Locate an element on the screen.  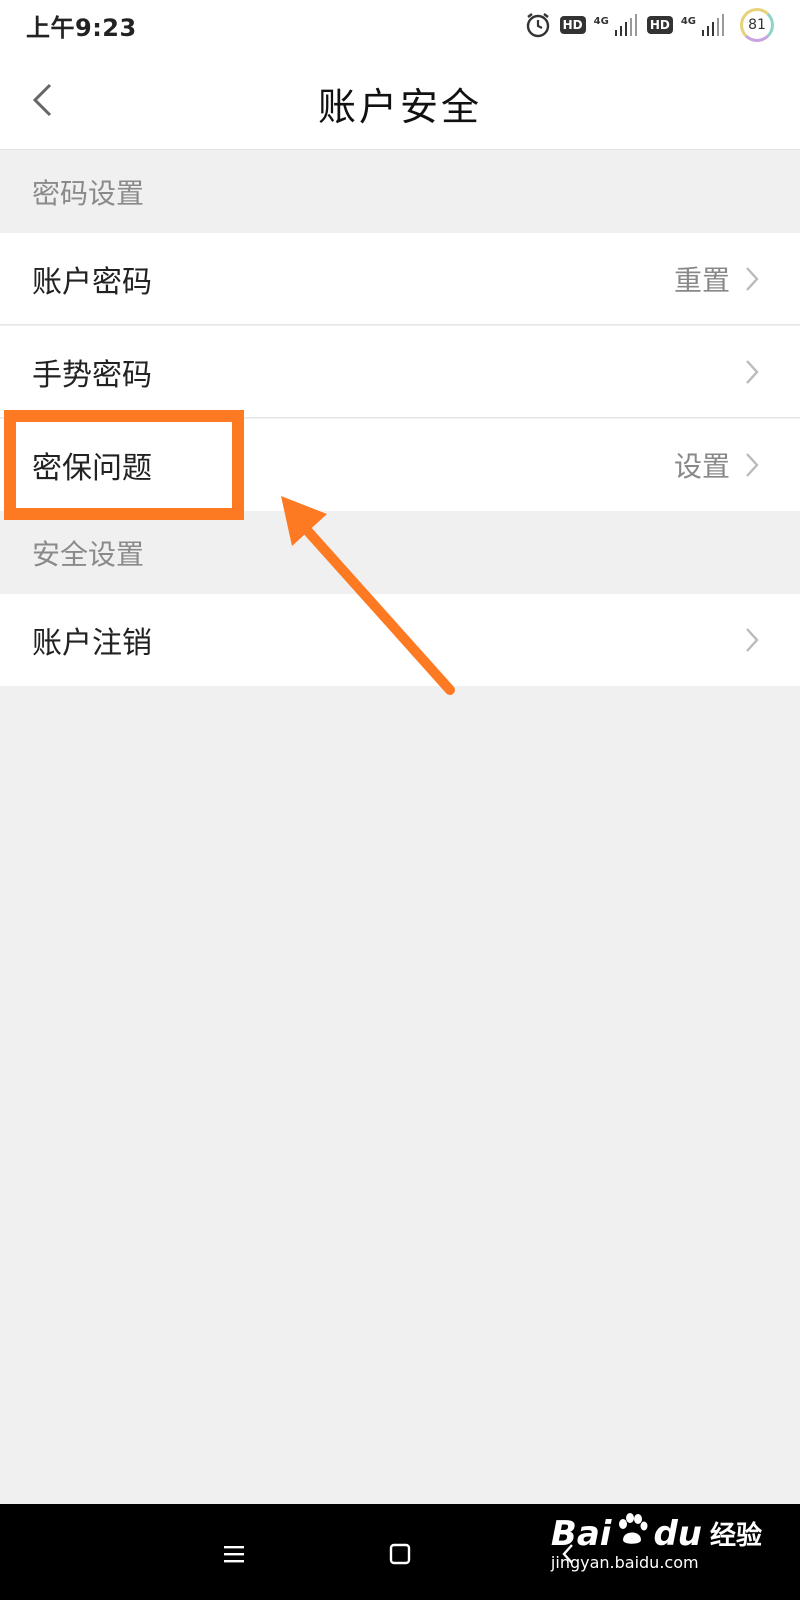
watermark-brand-suffix: du is located at coordinates (677, 1533).